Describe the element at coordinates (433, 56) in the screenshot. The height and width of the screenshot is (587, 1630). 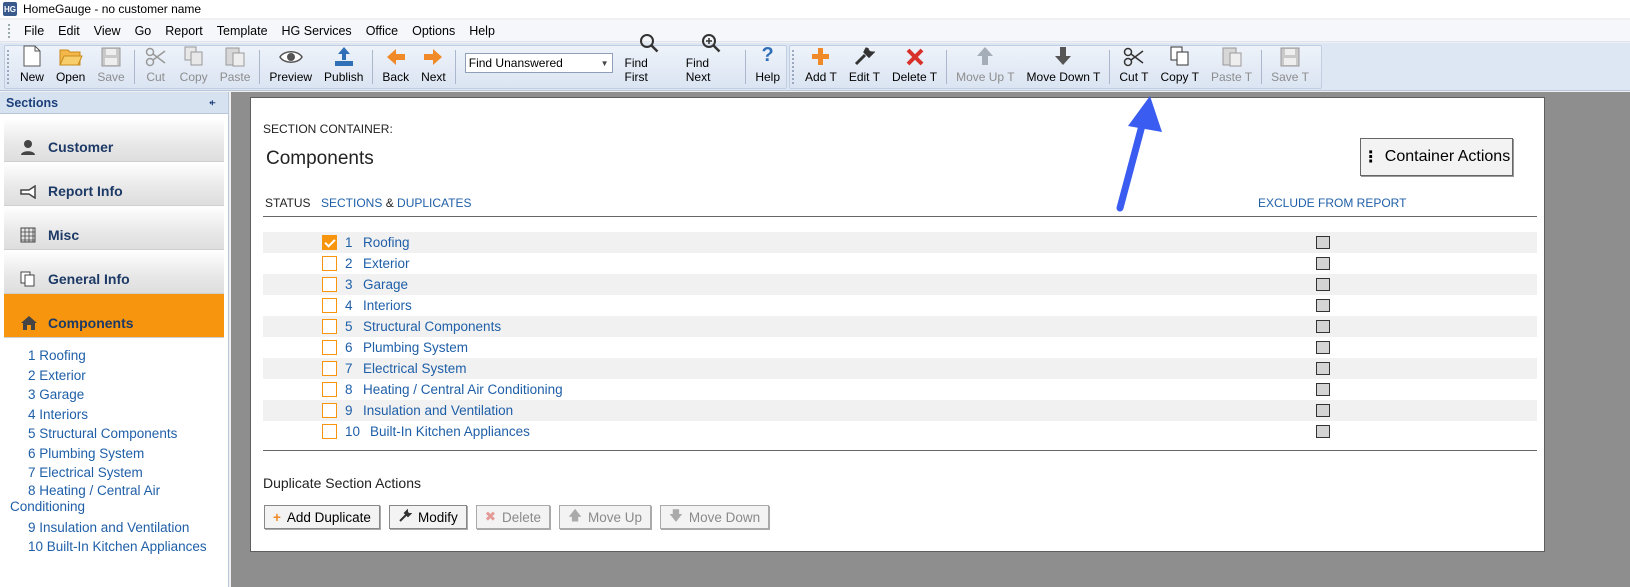
I see `arrow-right-icon` at that location.